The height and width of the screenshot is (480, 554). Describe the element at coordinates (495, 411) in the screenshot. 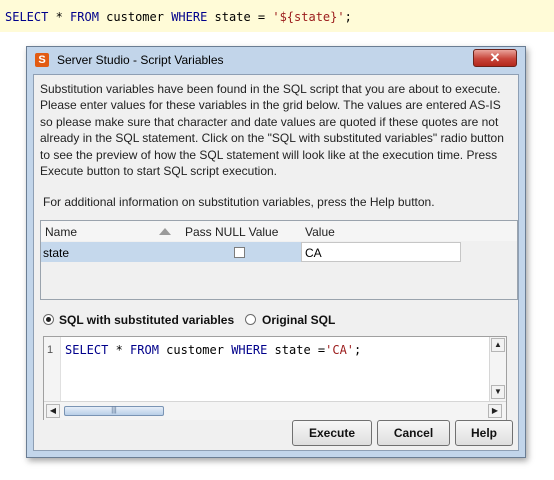

I see `scroll-right-icon: ▶` at that location.